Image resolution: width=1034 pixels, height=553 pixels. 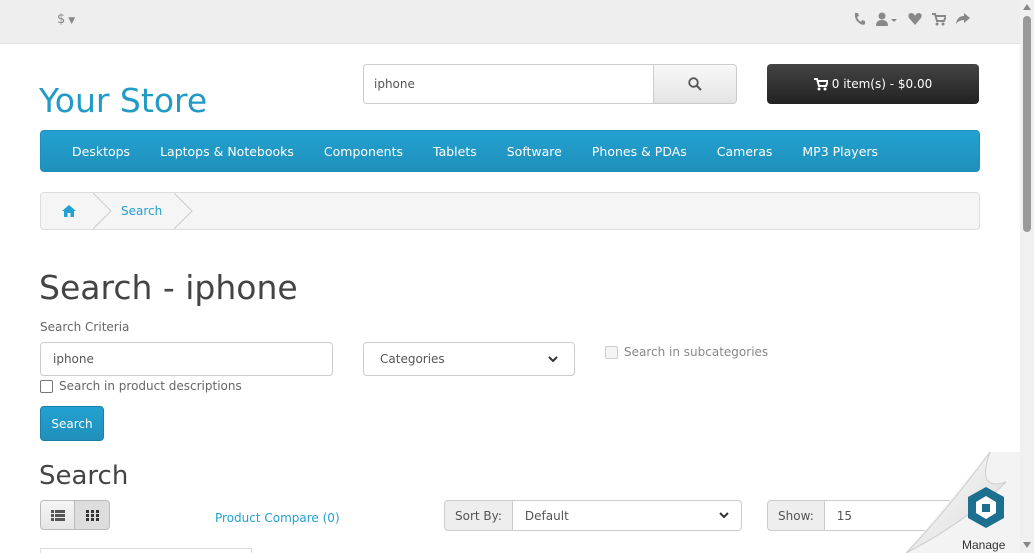 What do you see at coordinates (227, 151) in the screenshot?
I see `menu-item-laptops: Laptops & Notebooks` at bounding box center [227, 151].